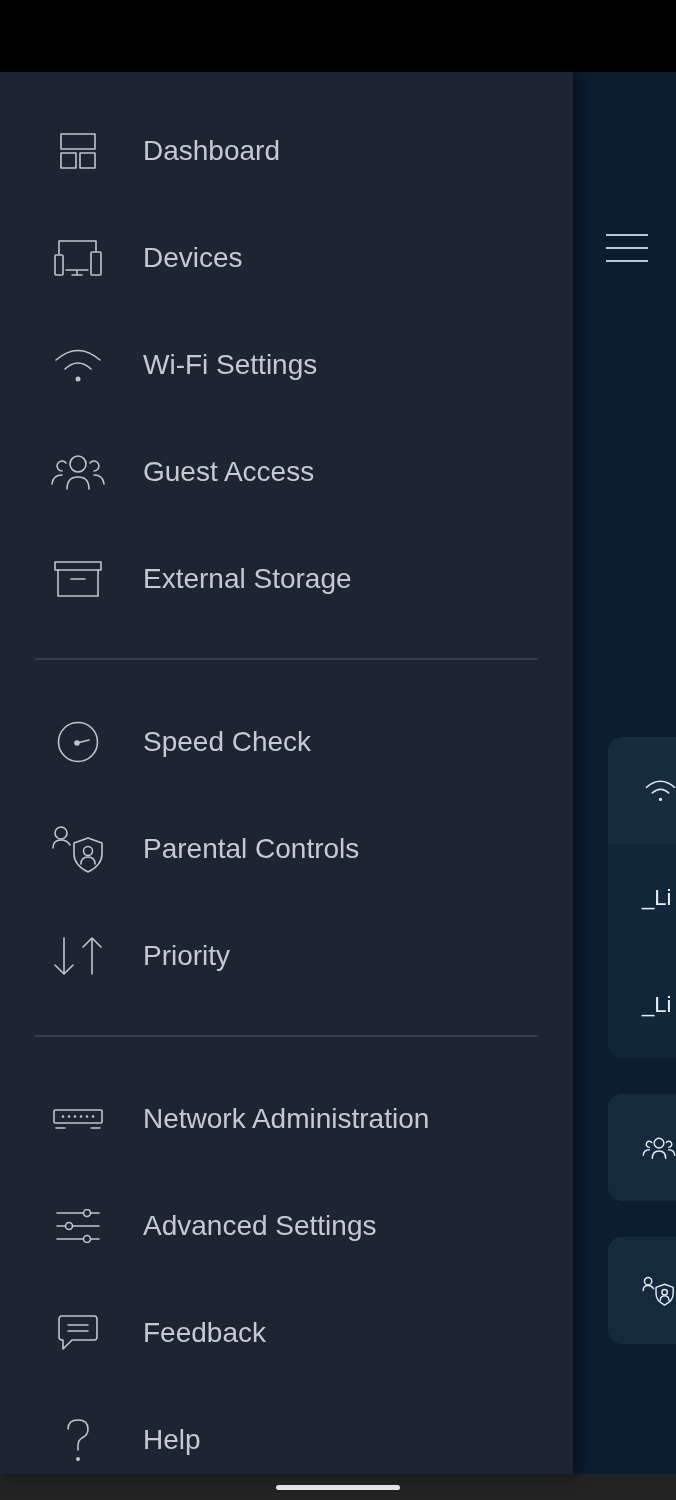 The width and height of the screenshot is (676, 1500). I want to click on menu-item: Priority, so click(140, 956).